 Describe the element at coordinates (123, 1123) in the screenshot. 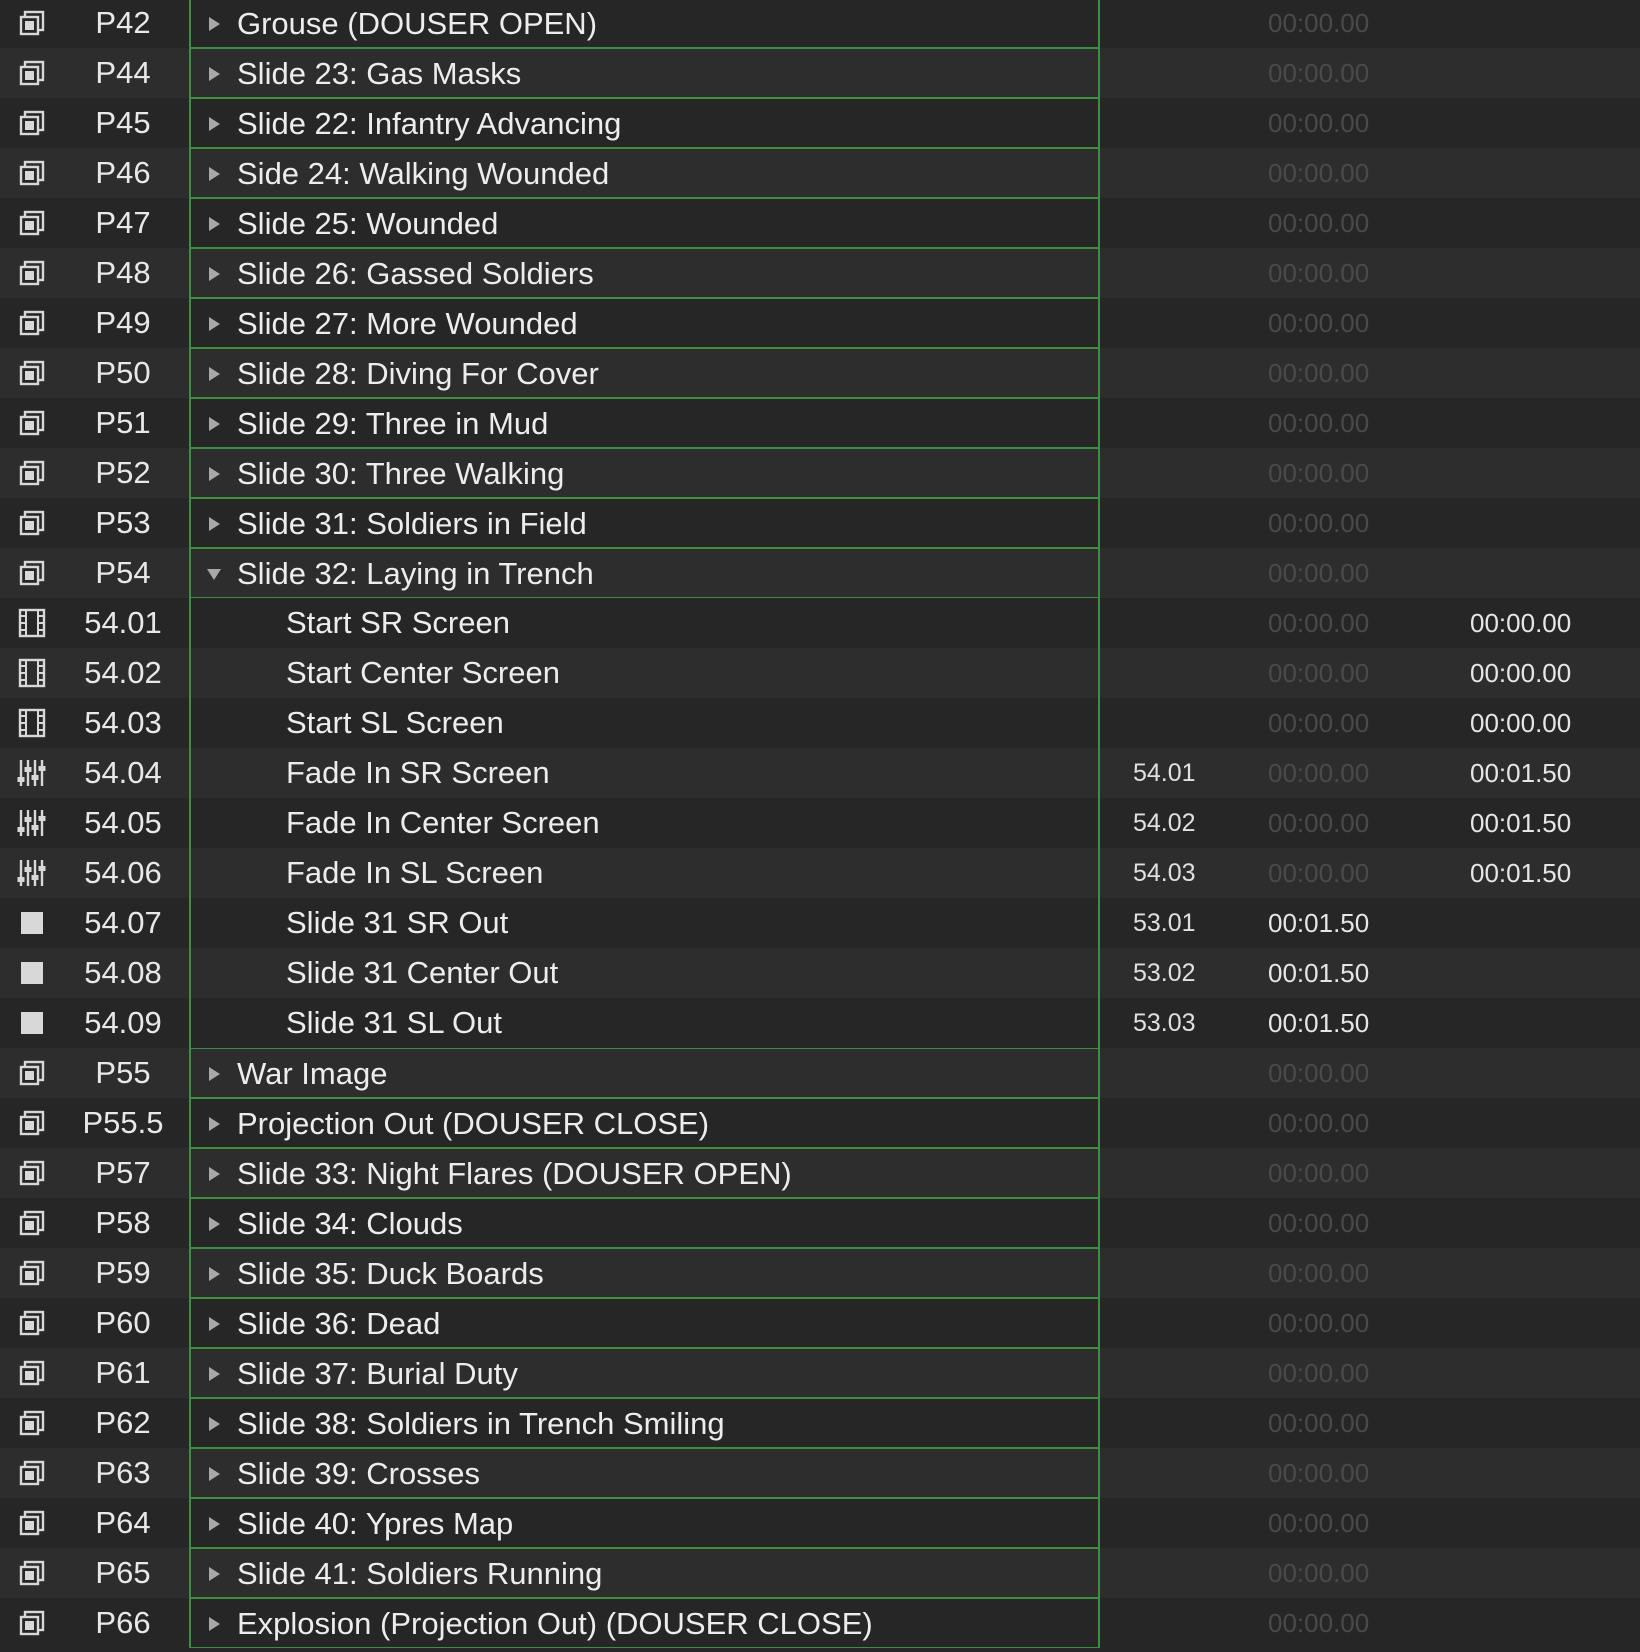

I see `cue-number: P55.5` at that location.